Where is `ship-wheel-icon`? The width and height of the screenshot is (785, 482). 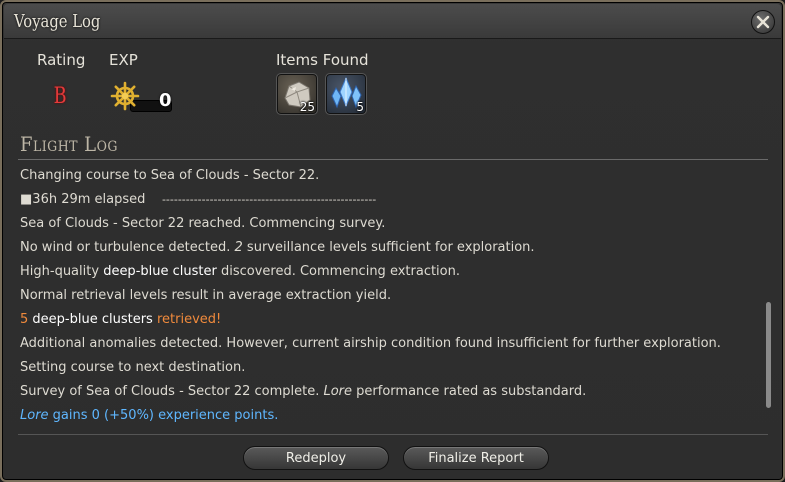
ship-wheel-icon is located at coordinates (125, 96).